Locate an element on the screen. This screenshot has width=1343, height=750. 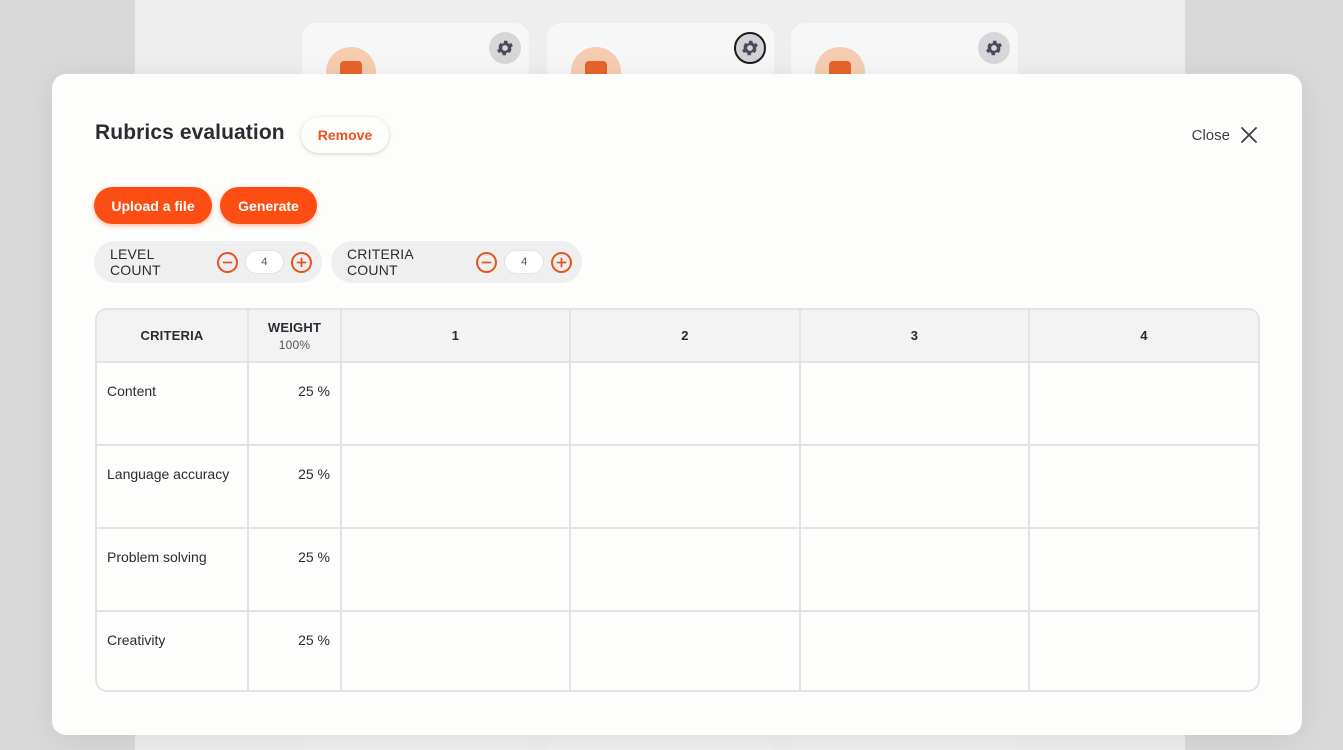
level-header: 1 is located at coordinates (455, 336).